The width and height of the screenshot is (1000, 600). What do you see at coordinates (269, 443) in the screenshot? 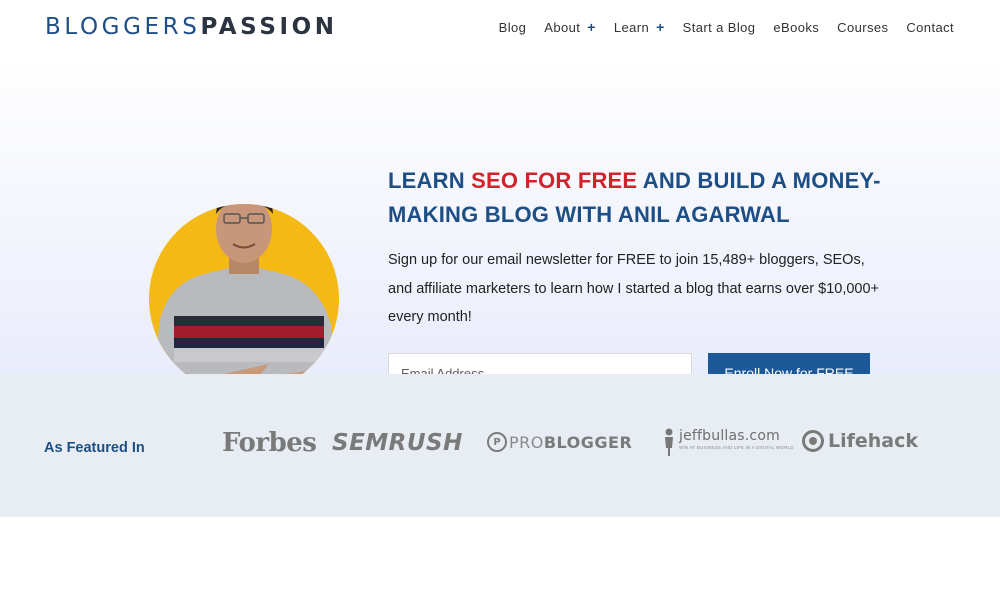
I see `forbes-logo: Forbes` at bounding box center [269, 443].